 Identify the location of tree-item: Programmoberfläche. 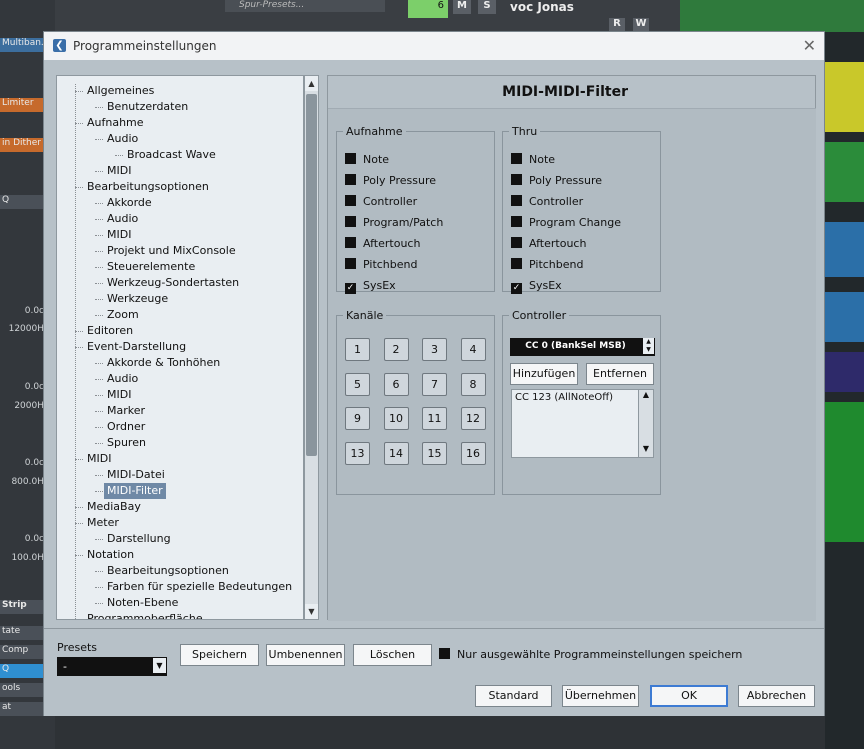
(145, 615).